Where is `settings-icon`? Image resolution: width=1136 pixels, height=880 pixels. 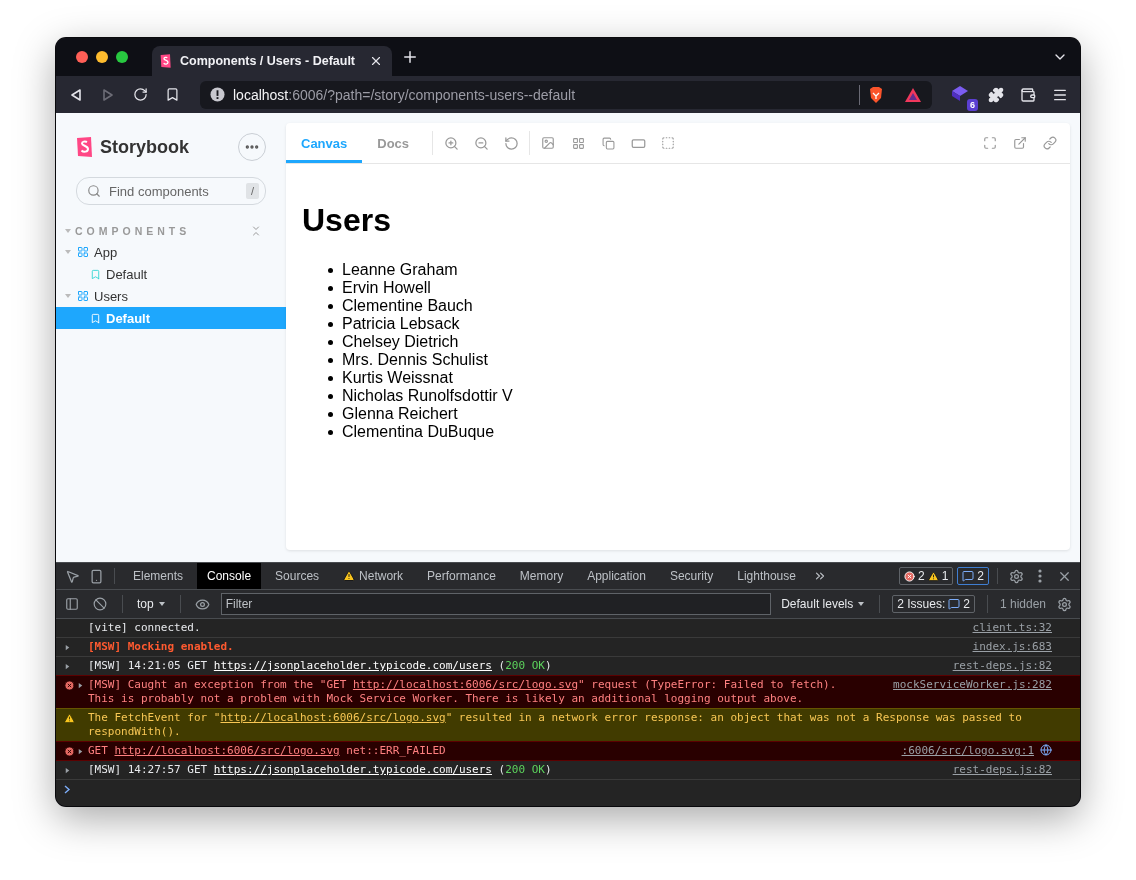
settings-icon is located at coordinates (1016, 576).